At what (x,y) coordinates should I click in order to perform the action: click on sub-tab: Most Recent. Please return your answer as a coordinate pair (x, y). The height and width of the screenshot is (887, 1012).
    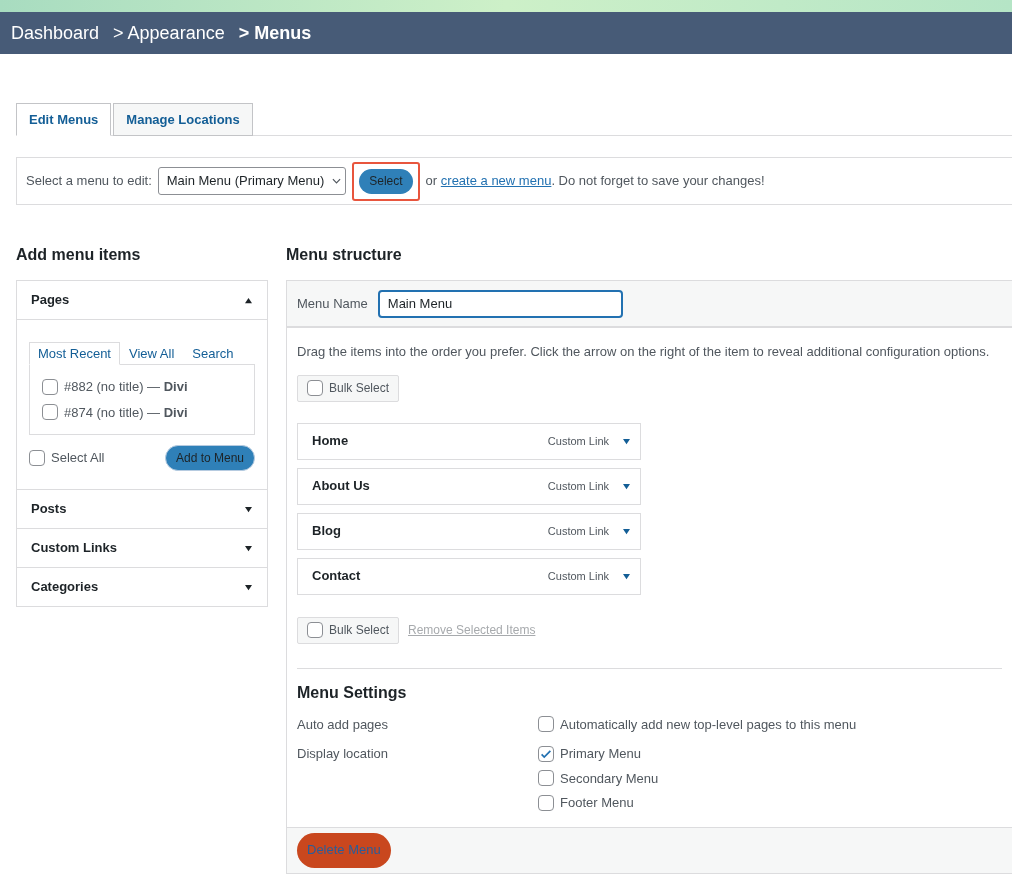
    Looking at the image, I should click on (74, 353).